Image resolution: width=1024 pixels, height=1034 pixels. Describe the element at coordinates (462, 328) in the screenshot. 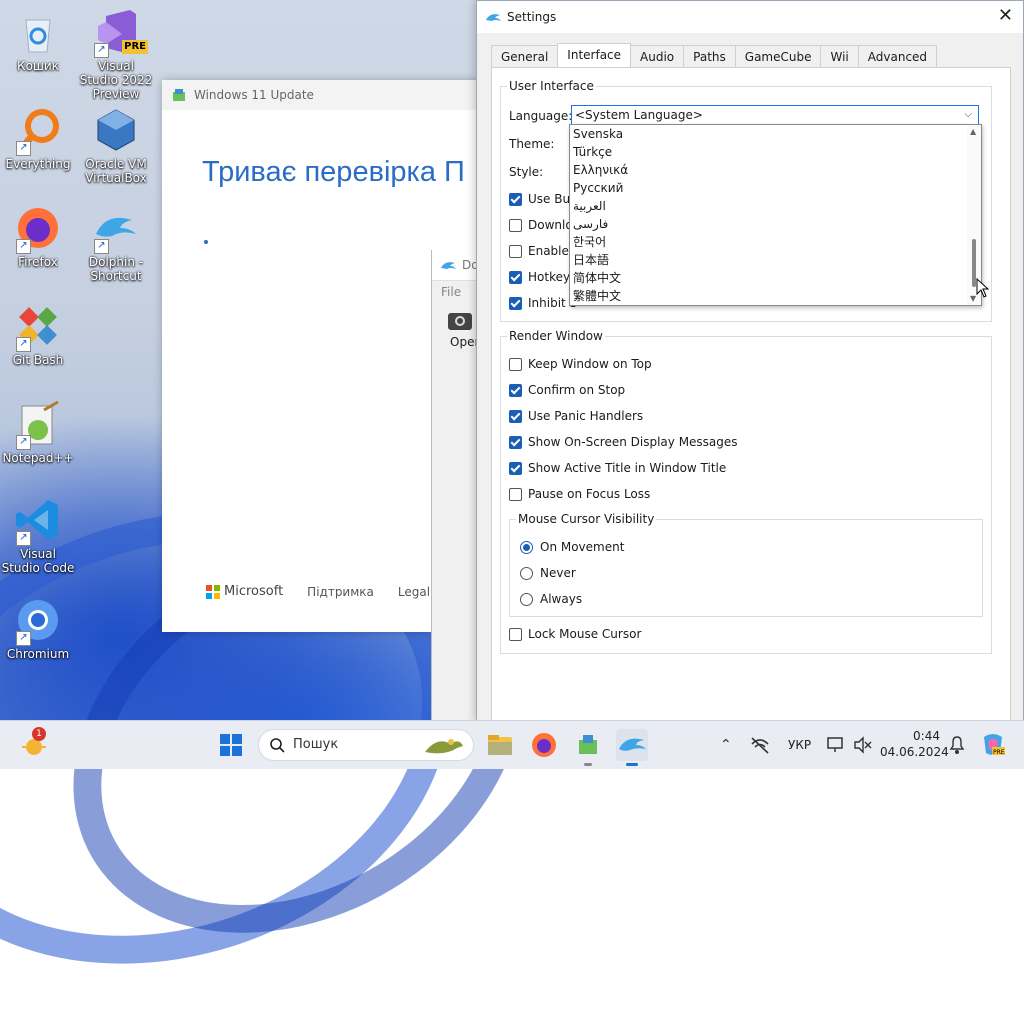

I see `open-button: Oper` at that location.